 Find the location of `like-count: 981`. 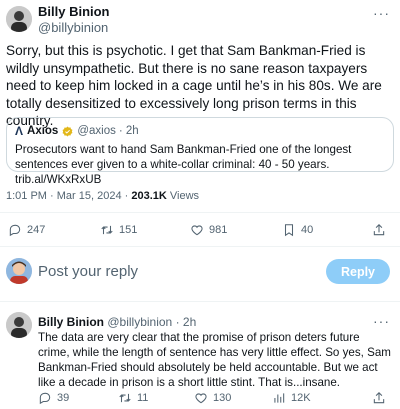

like-count: 981 is located at coordinates (218, 230).